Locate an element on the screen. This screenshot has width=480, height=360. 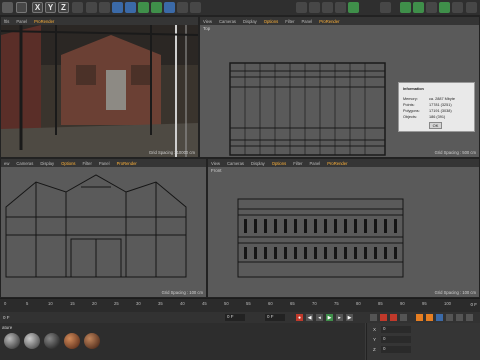
live-selection-icon is located at coordinates (385, 7).